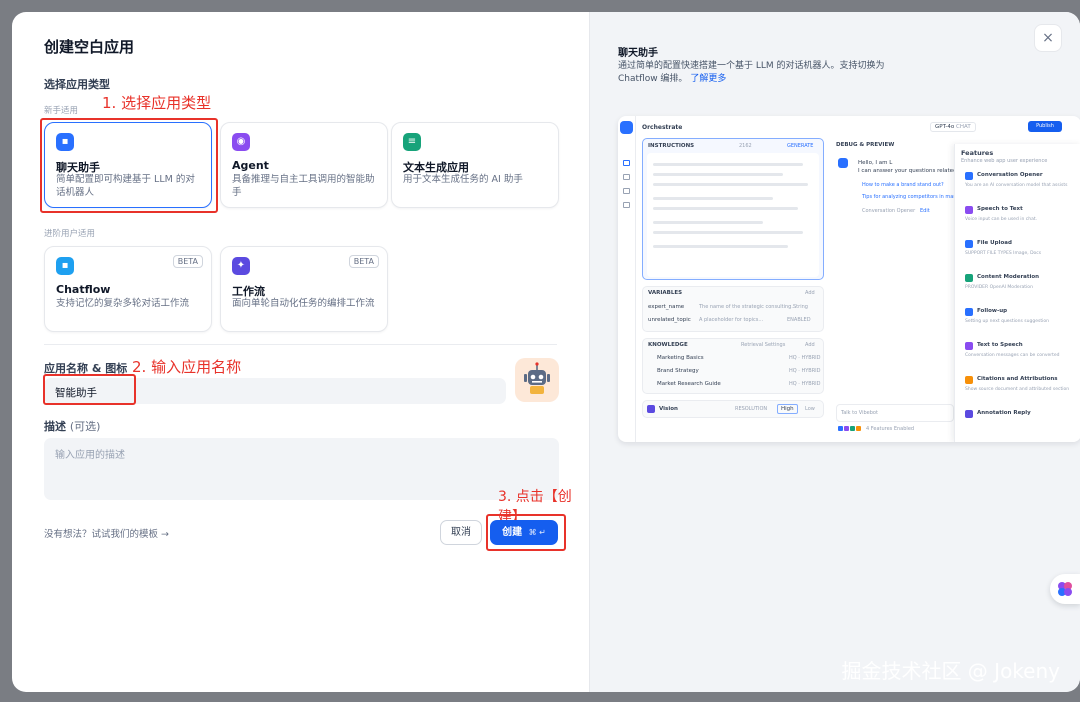 This screenshot has width=1080, height=702. Describe the element at coordinates (304, 289) in the screenshot. I see `app-type-card-workflow: ✦ BETA 工作流 面向单轮自动化任务的编排工作流` at that location.